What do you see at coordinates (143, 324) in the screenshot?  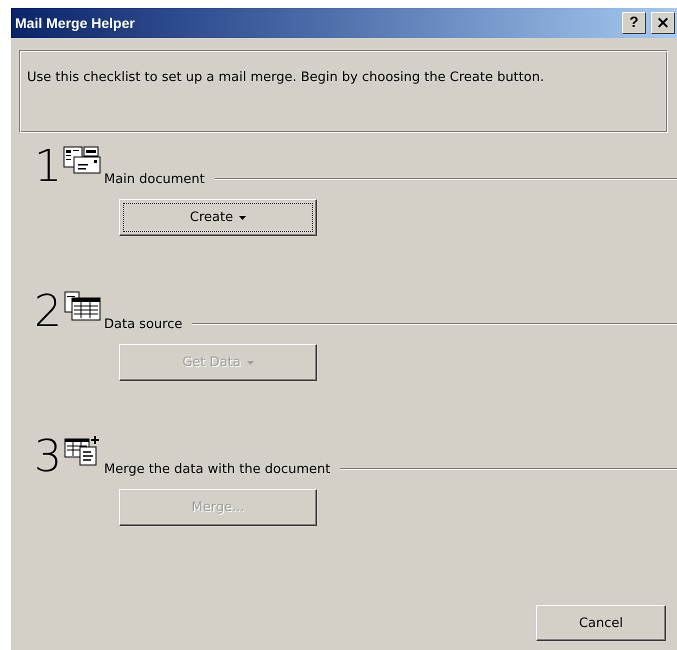 I see `step-label: Data source` at bounding box center [143, 324].